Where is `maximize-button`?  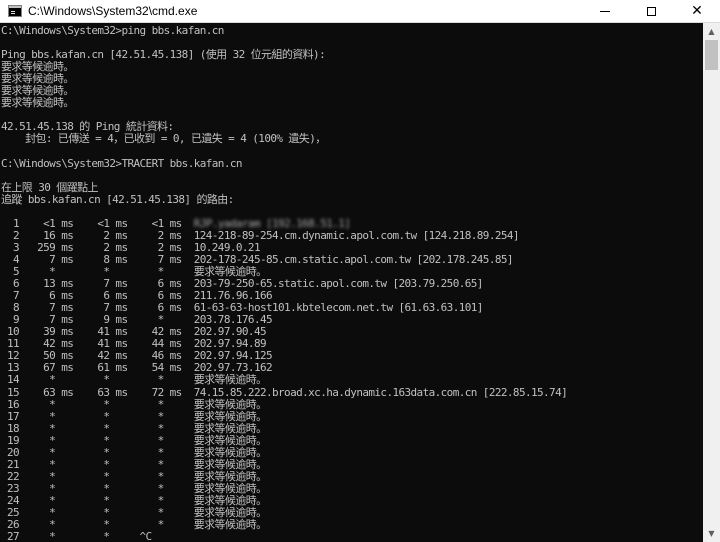
maximize-button is located at coordinates (651, 11).